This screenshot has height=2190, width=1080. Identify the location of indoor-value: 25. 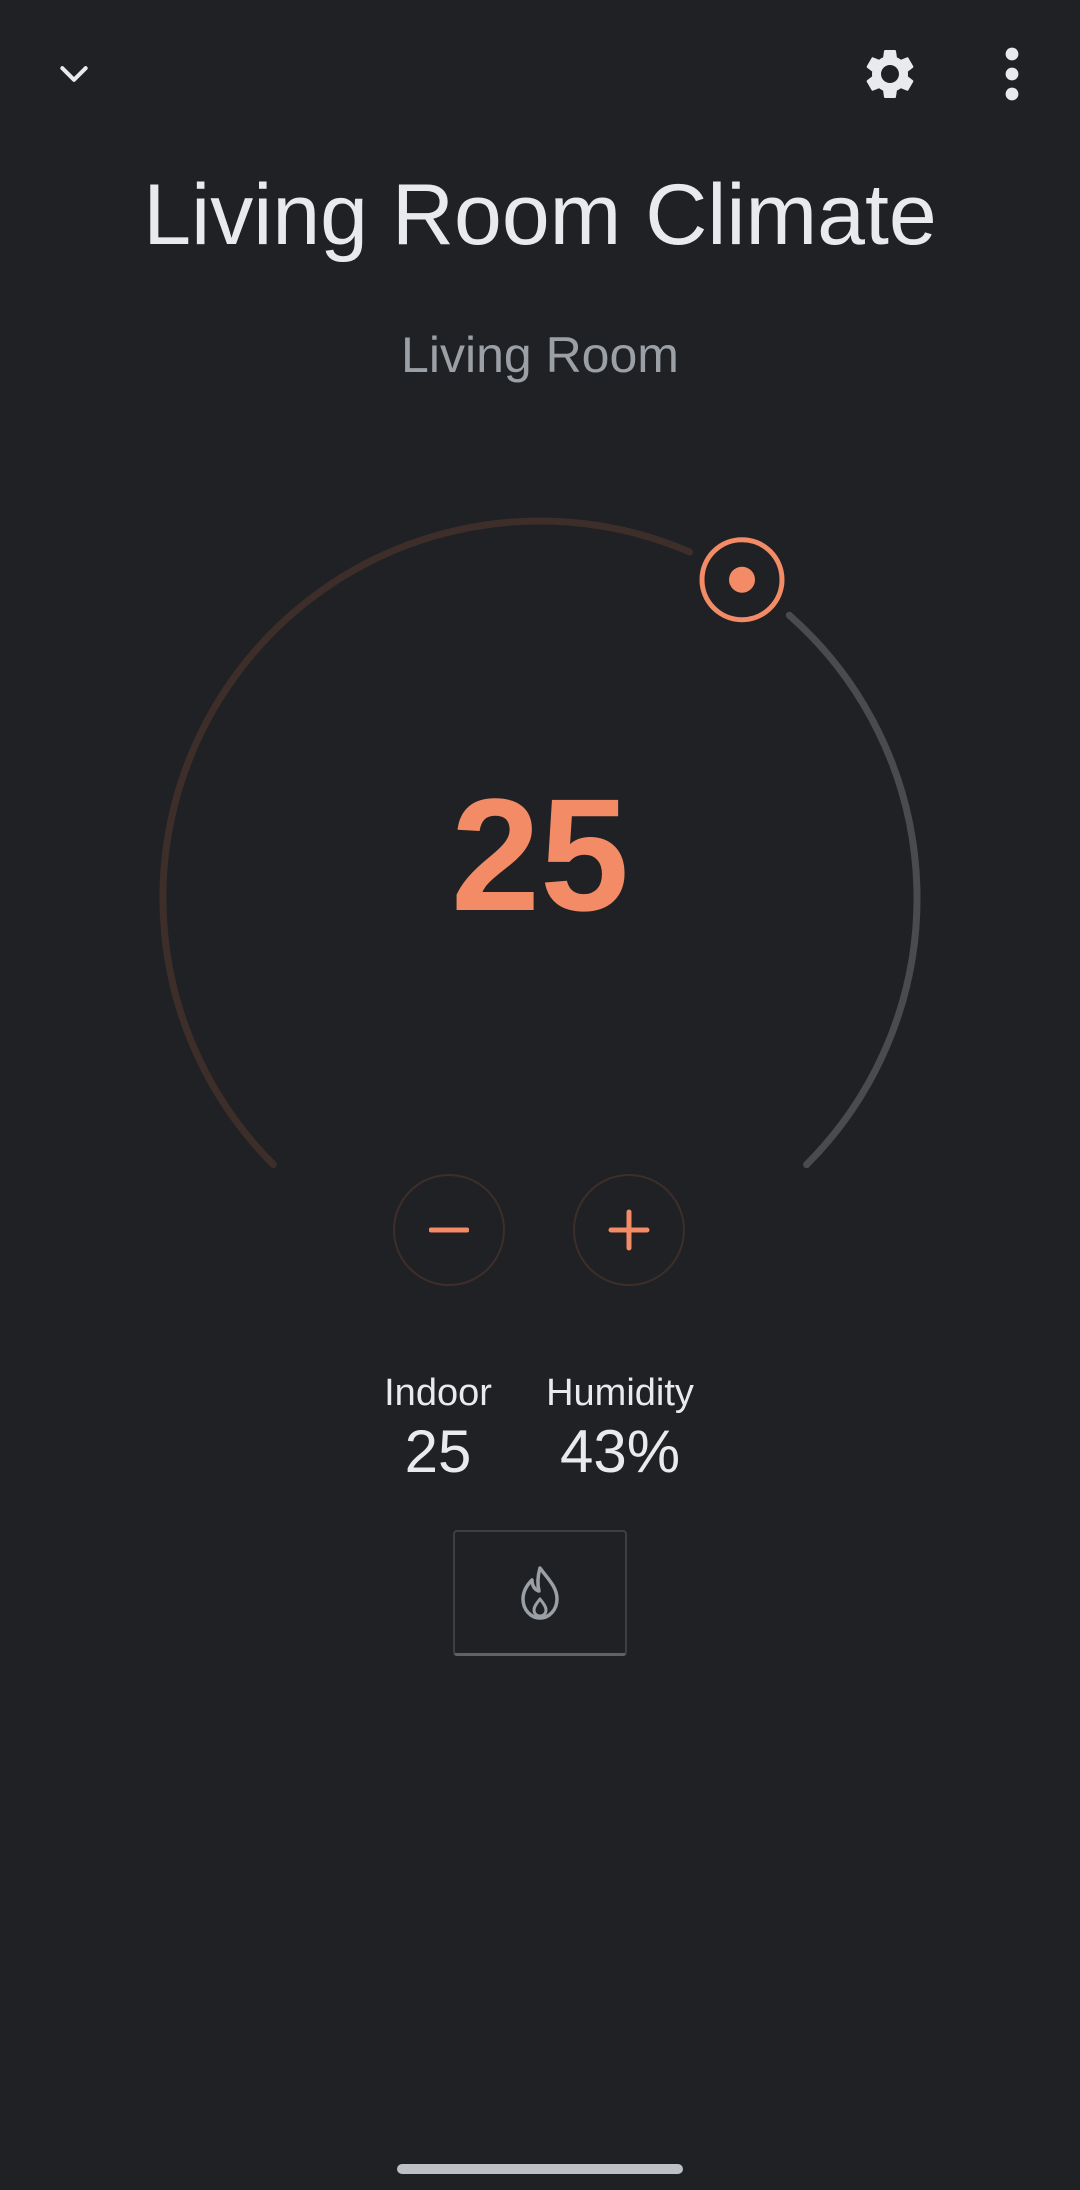
(438, 1451).